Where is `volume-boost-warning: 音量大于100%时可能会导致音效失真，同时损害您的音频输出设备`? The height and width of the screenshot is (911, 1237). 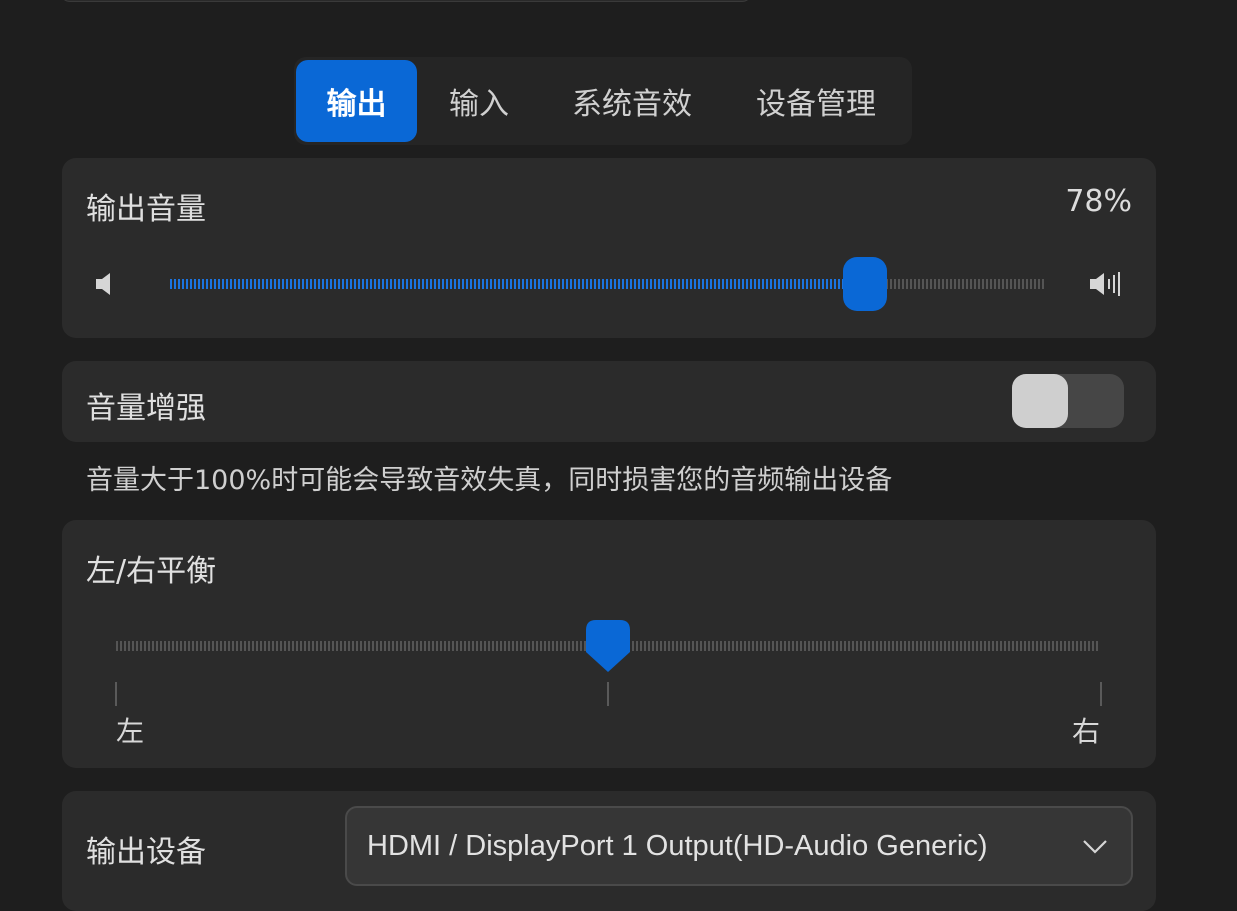
volume-boost-warning: 音量大于100%时可能会导致音效失真，同时损害您的音频输出设备 is located at coordinates (489, 480).